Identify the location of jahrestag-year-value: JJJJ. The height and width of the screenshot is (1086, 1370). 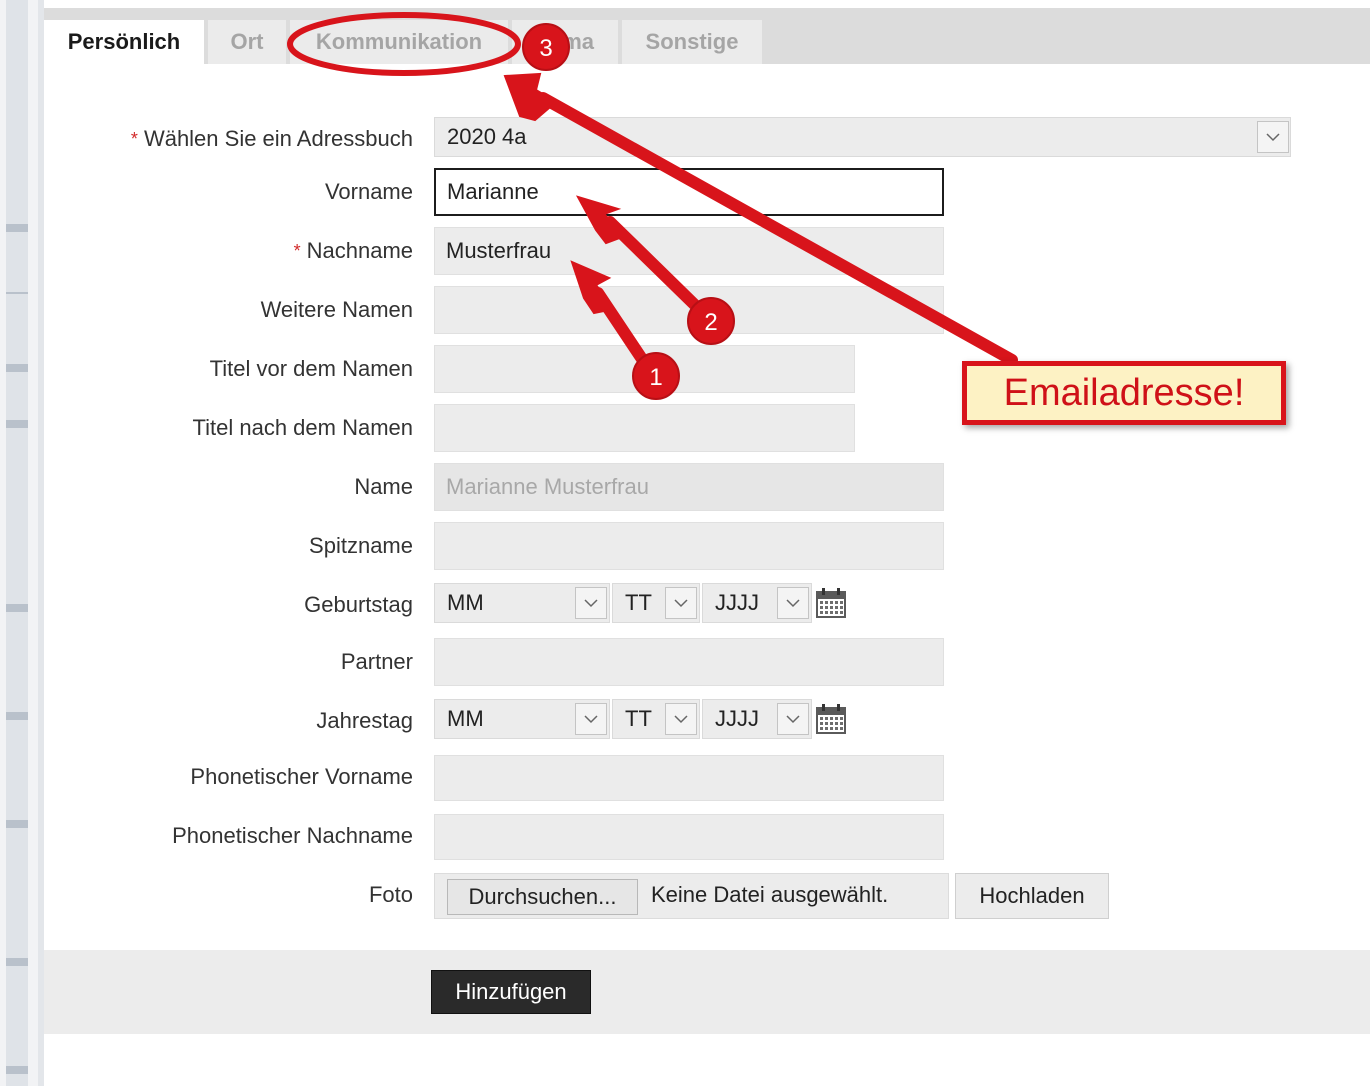
(737, 718).